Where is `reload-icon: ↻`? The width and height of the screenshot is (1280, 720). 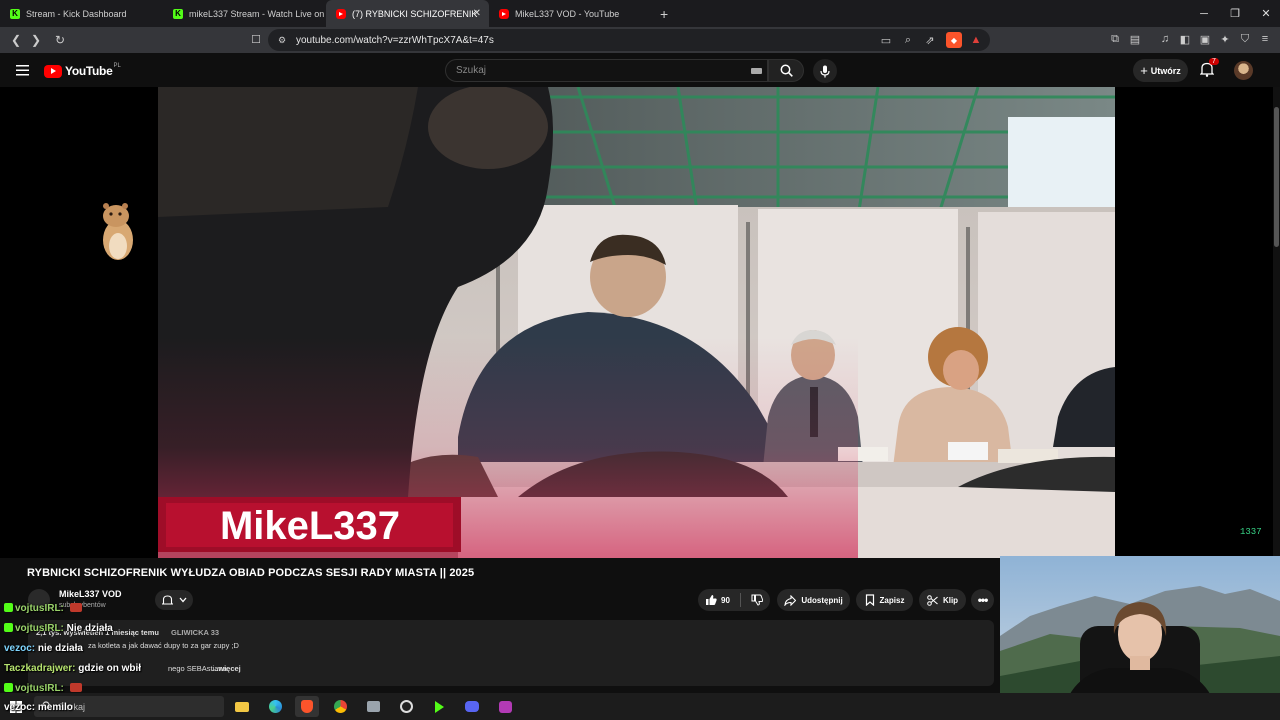
reload-icon: ↻ is located at coordinates (60, 40).